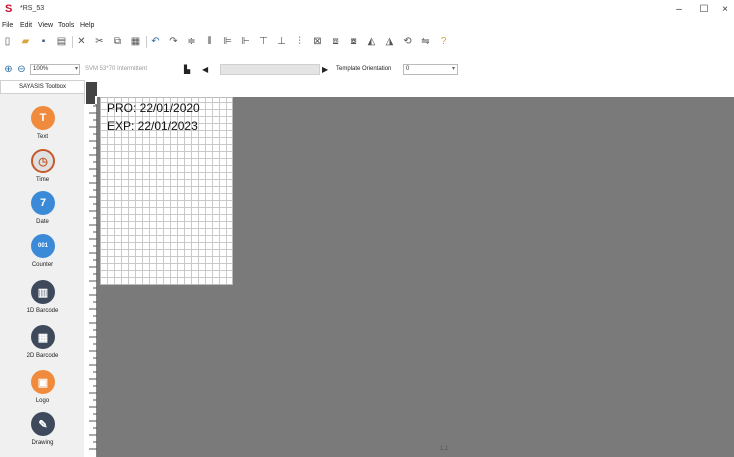  I want to click on barcode-2d-icon: ▦, so click(43, 337).